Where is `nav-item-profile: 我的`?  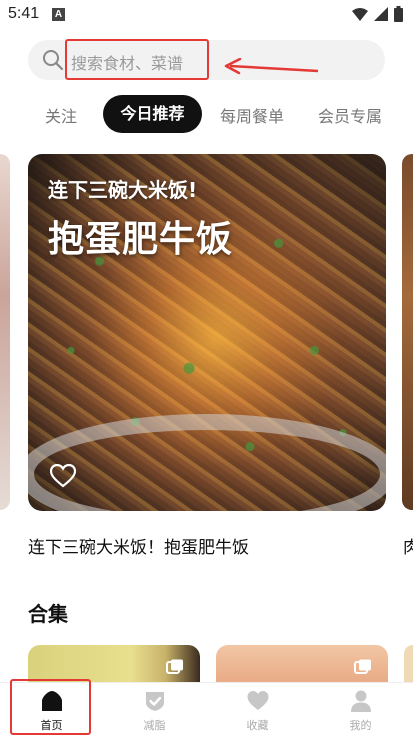 nav-item-profile: 我的 is located at coordinates (360, 709).